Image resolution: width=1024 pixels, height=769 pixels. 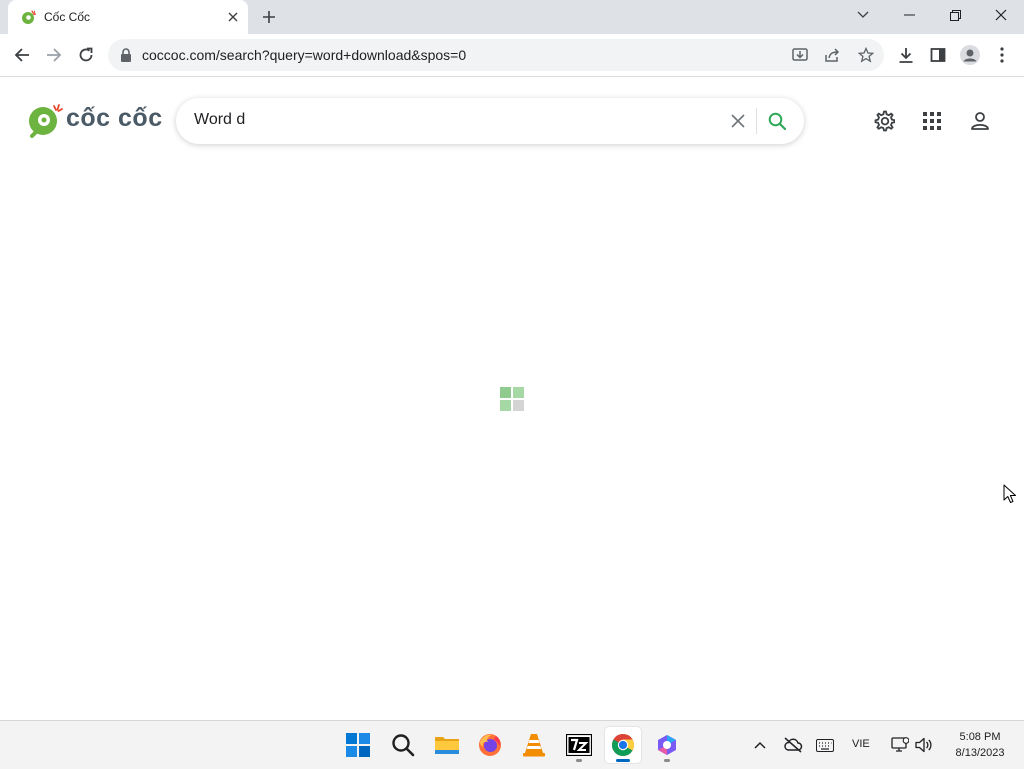 What do you see at coordinates (866, 55) in the screenshot?
I see `bookmark-star-icon` at bounding box center [866, 55].